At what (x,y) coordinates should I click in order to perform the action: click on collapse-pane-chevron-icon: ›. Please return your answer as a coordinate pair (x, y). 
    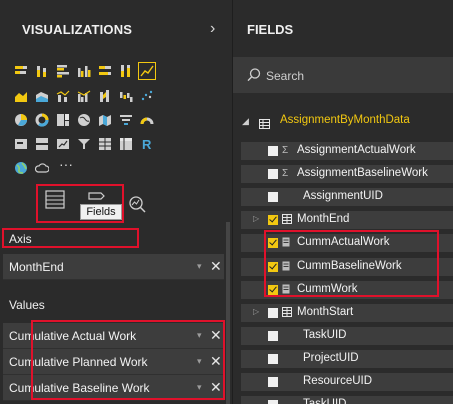
    Looking at the image, I should click on (212, 29).